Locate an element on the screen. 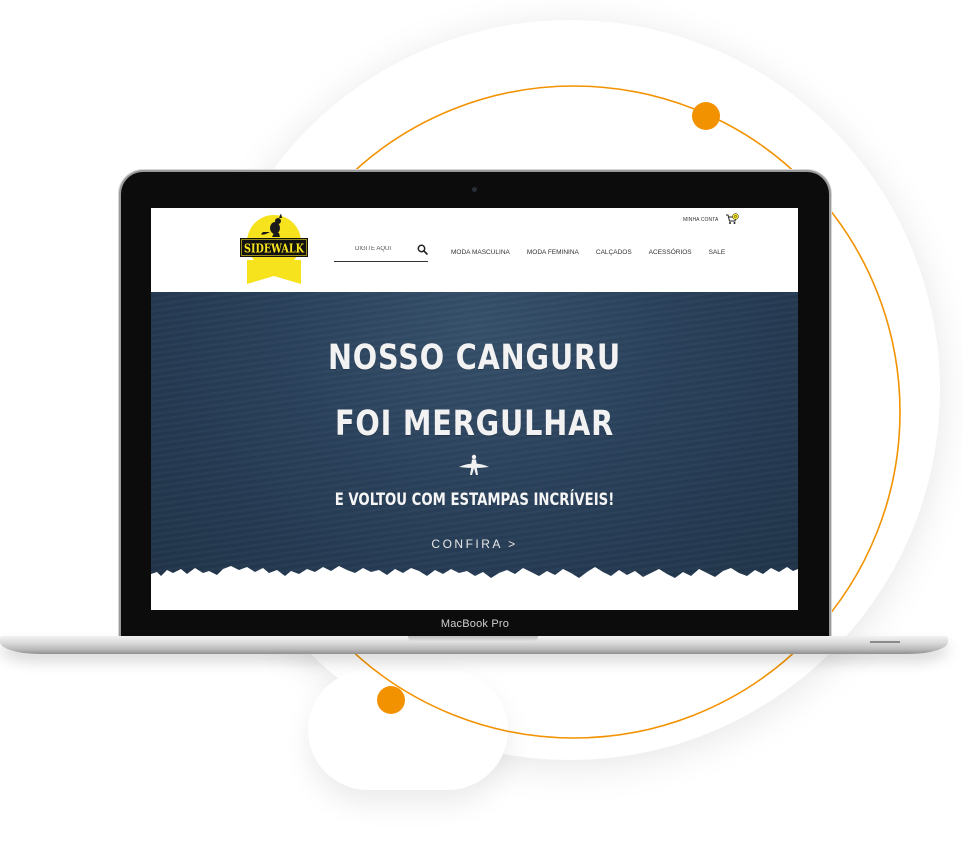 The height and width of the screenshot is (864, 962). sidewalk-logo: SIDEWALK is located at coordinates (274, 250).